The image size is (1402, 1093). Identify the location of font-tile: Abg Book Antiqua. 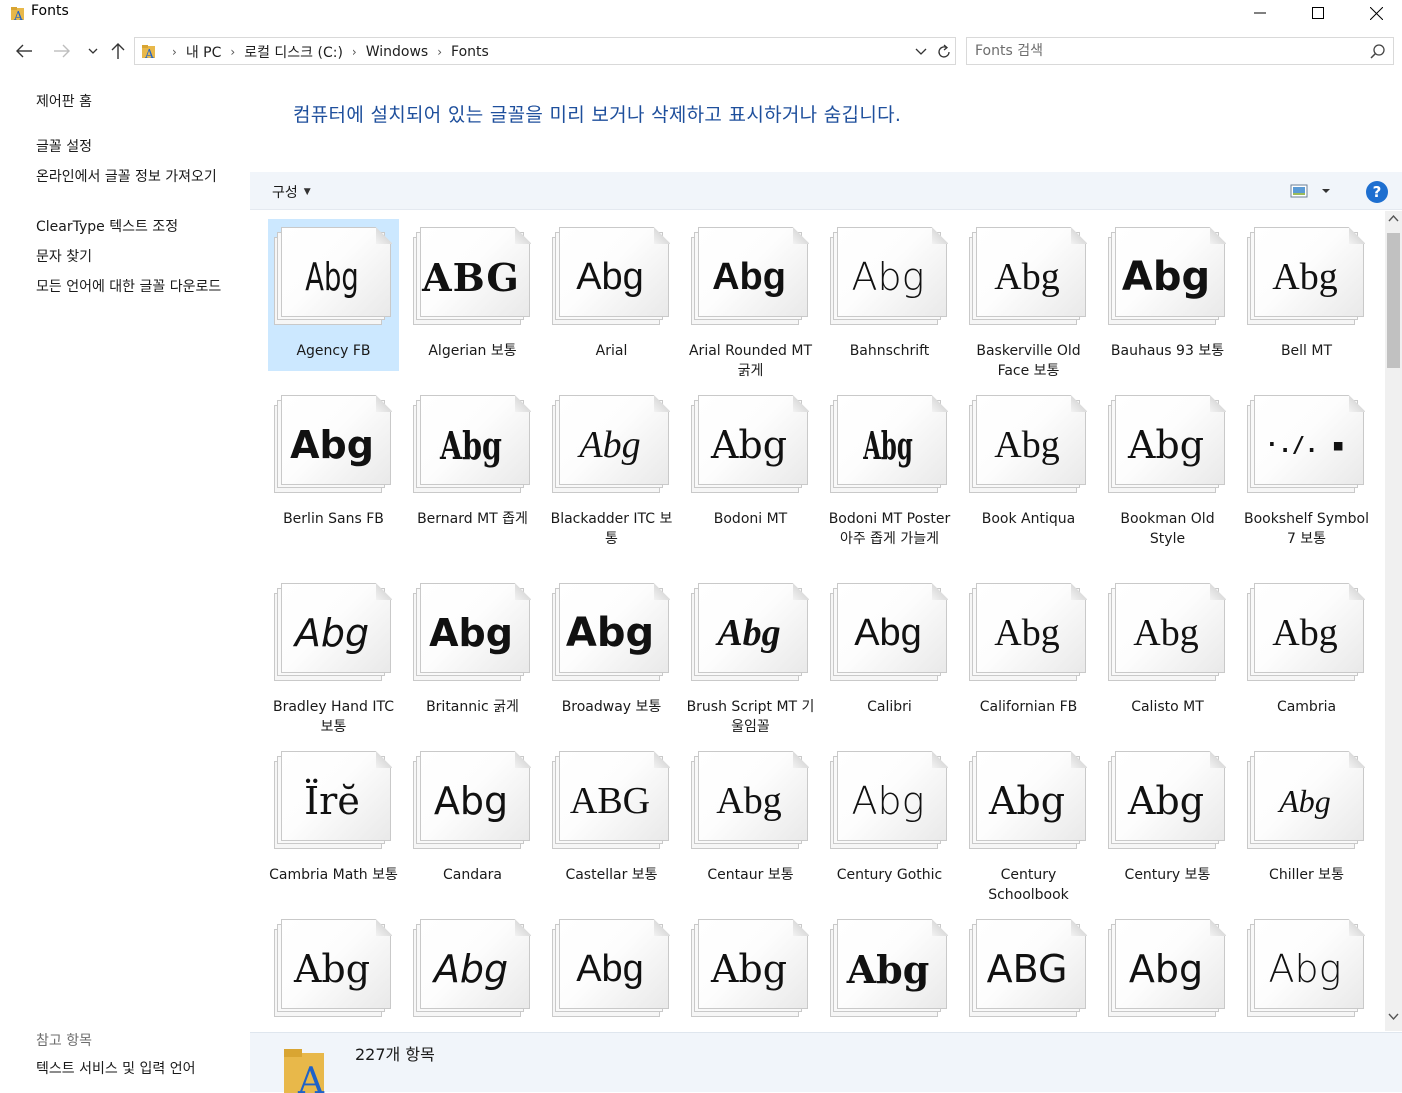
(1028, 463).